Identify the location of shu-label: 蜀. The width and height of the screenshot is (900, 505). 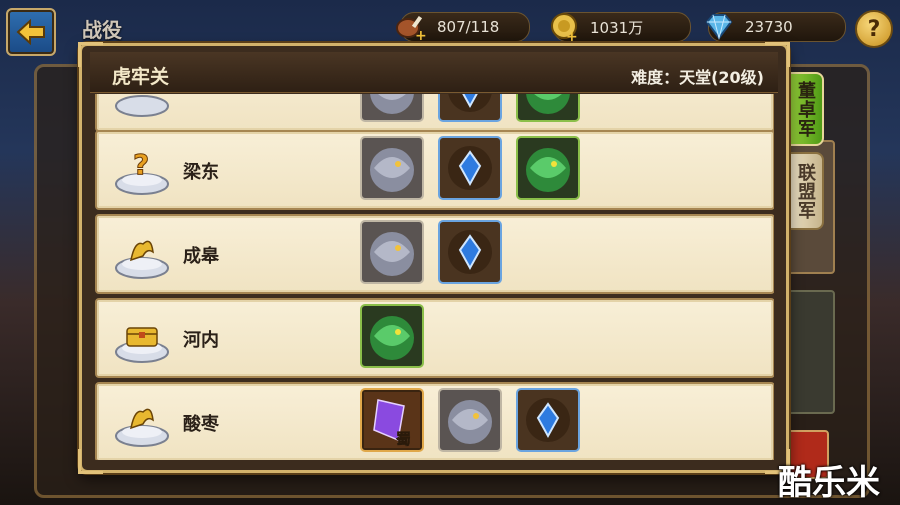
(403, 439).